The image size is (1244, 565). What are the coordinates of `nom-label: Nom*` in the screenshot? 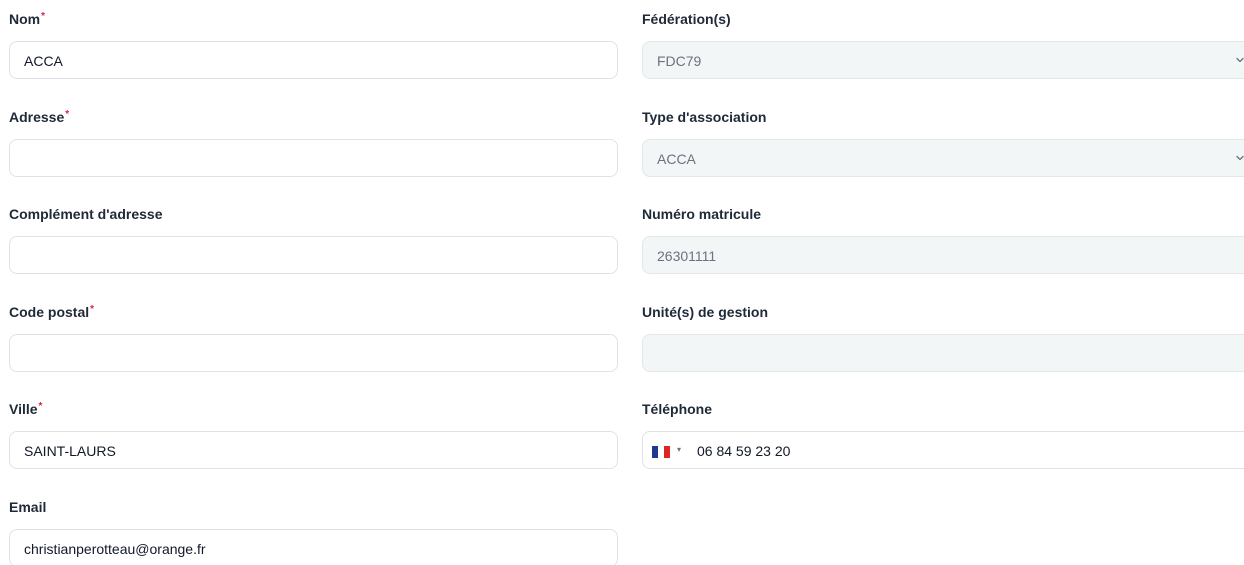 It's located at (27, 19).